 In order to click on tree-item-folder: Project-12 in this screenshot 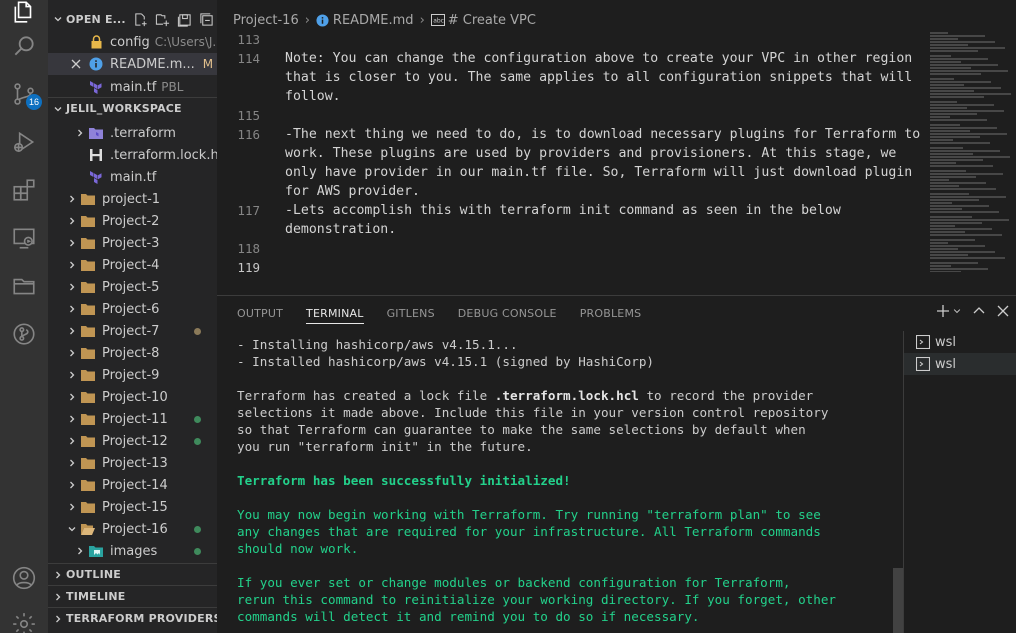, I will do `click(132, 441)`.